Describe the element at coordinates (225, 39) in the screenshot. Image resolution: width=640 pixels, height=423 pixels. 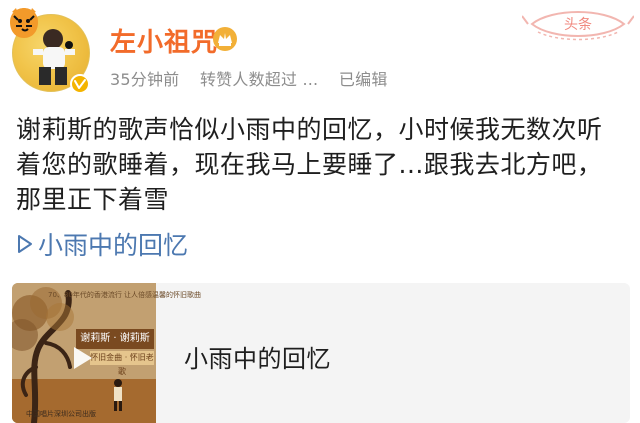
I see `crown-icon` at that location.